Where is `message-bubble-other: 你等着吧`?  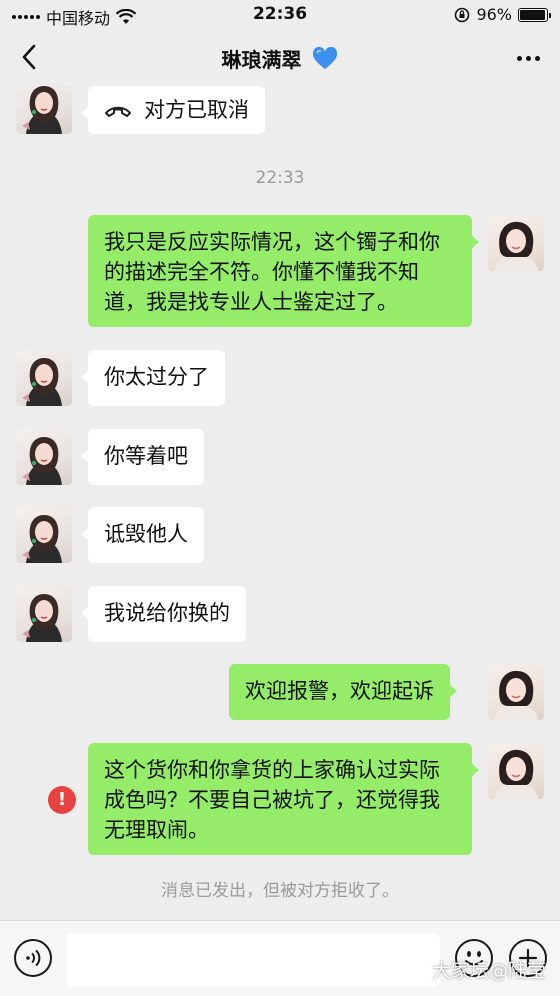
message-bubble-other: 你等着吧 is located at coordinates (142, 457).